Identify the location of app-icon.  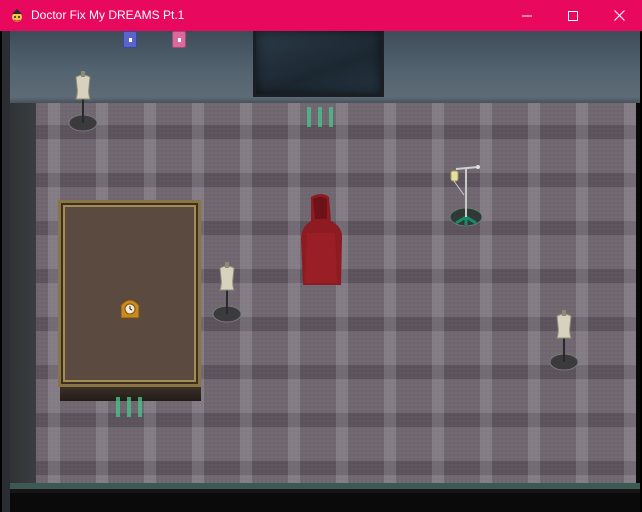
(17, 15).